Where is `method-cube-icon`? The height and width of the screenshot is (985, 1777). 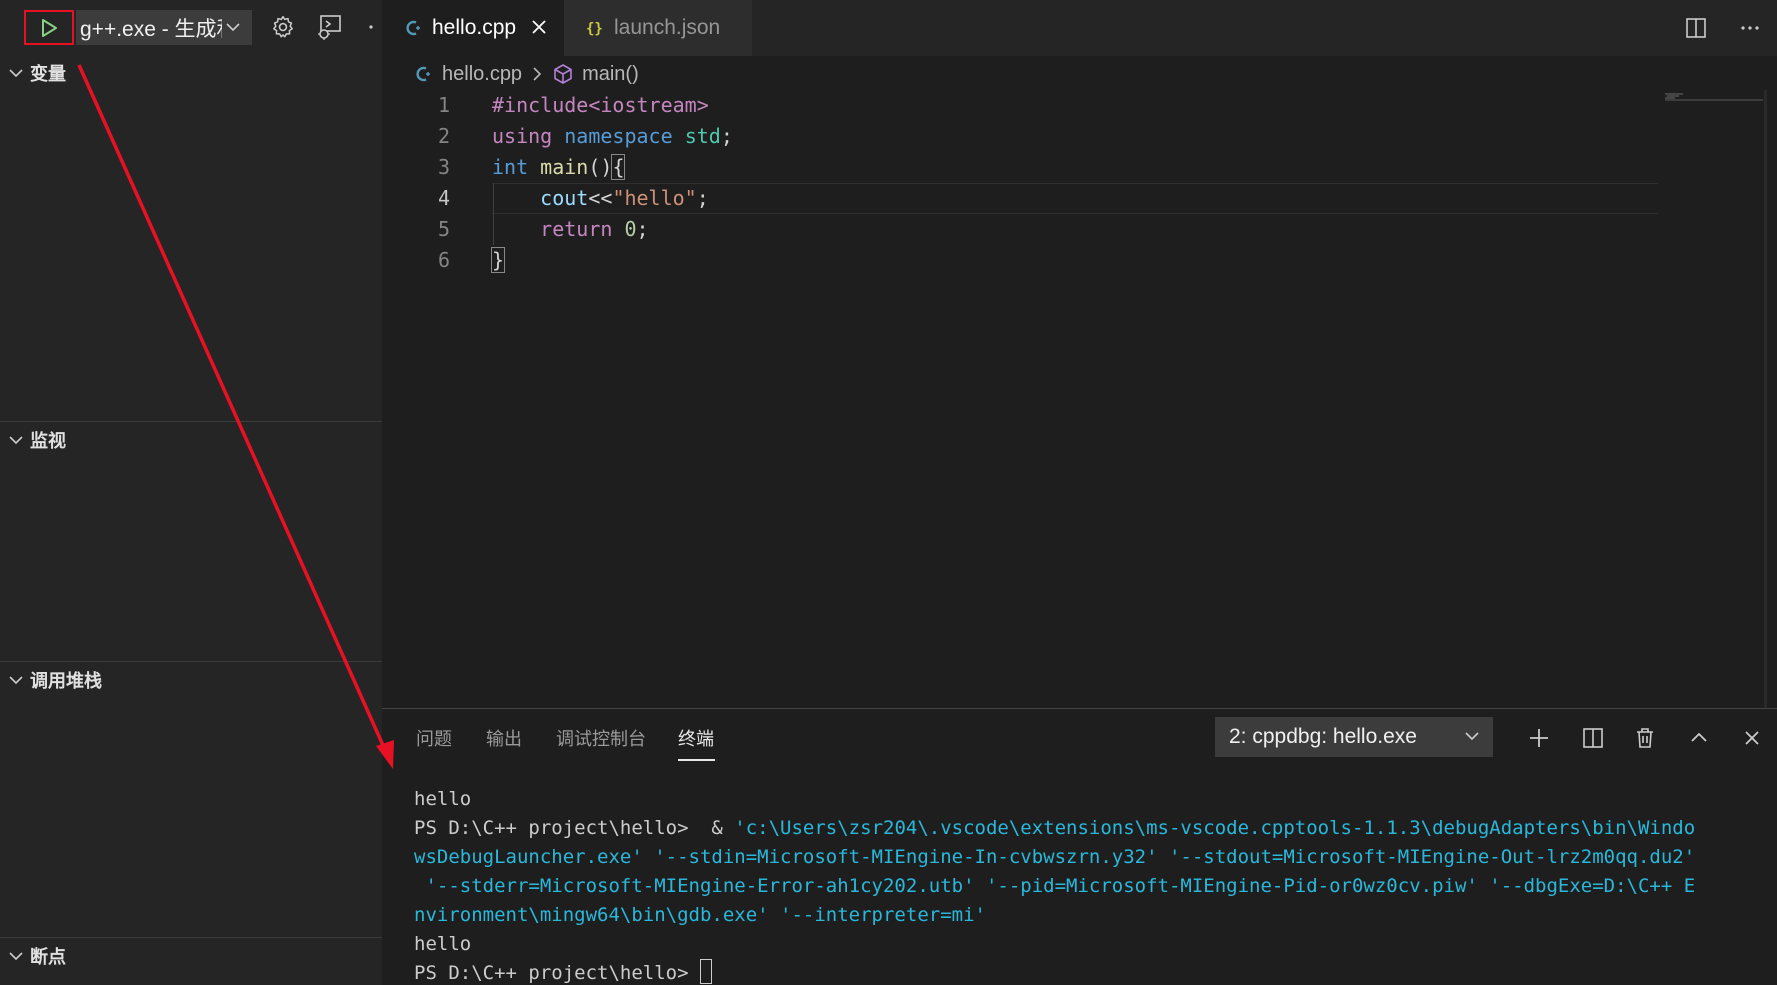
method-cube-icon is located at coordinates (563, 74).